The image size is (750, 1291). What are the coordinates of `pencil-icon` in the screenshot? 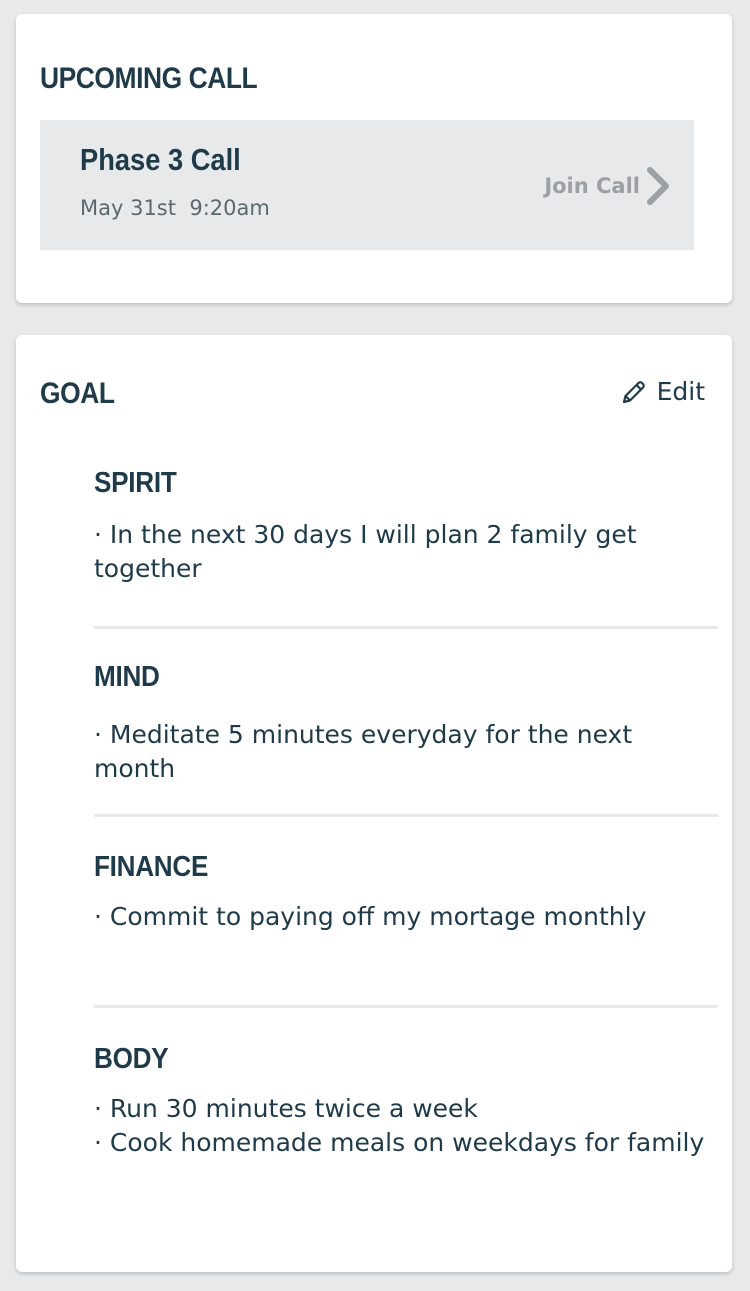 It's located at (633, 391).